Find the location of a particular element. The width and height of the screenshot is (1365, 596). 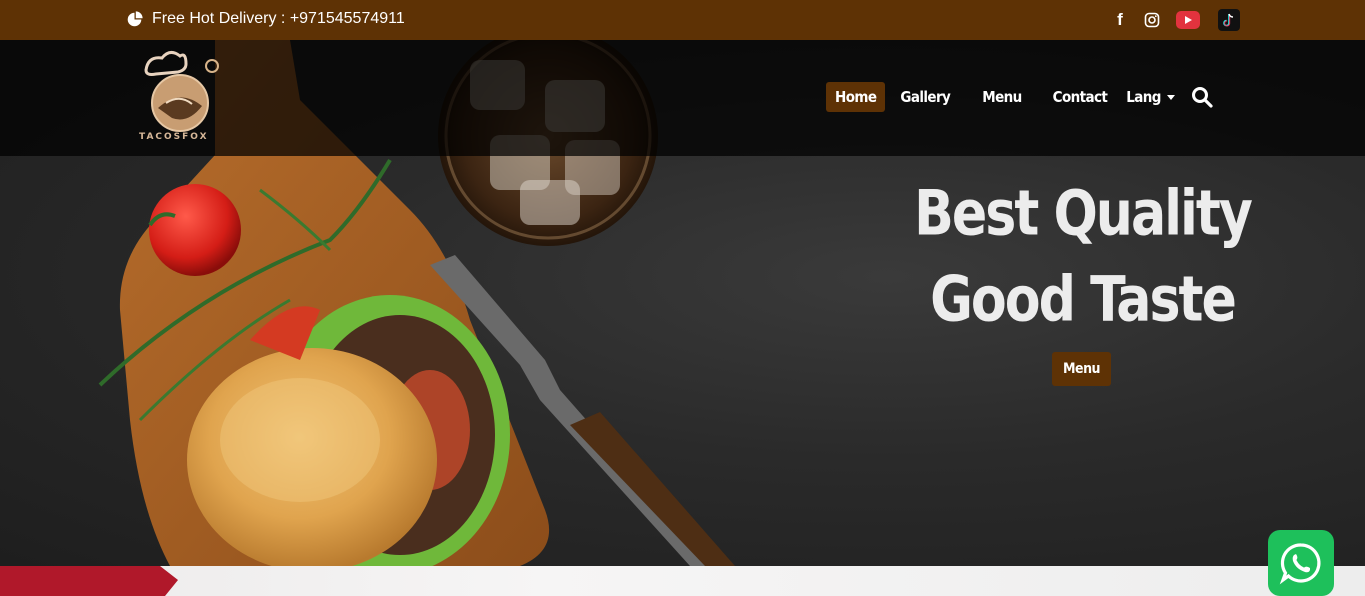

main-nav: Home Gallery Menu Contact Lang is located at coordinates (1019, 97).